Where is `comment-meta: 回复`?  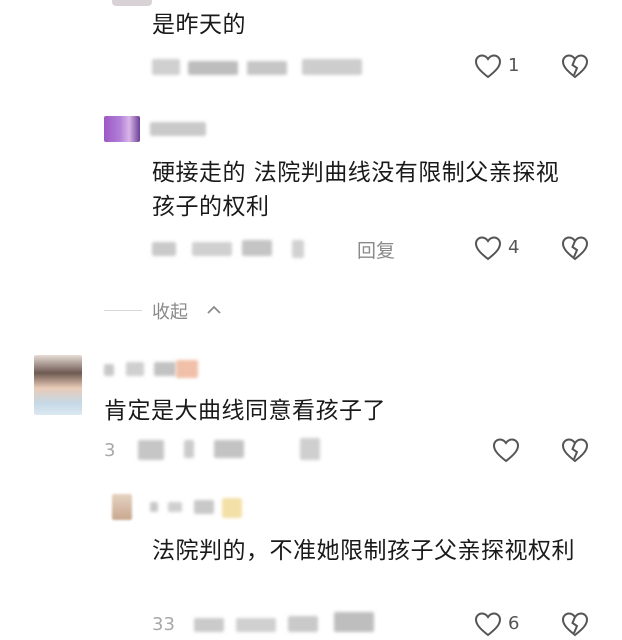
comment-meta: 回复 is located at coordinates (273, 249).